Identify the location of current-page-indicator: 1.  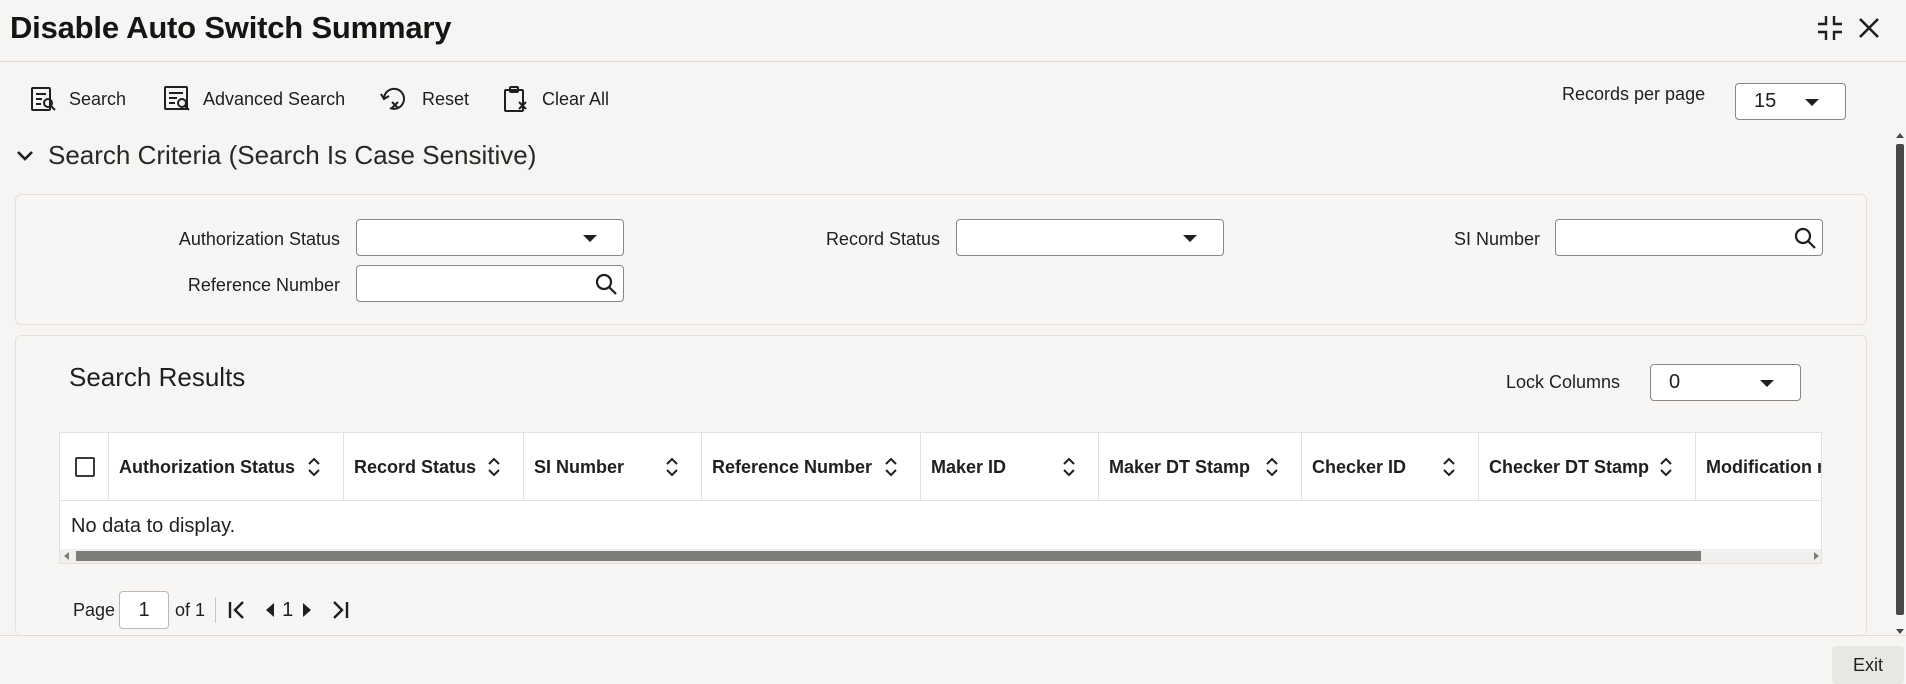
(288, 609).